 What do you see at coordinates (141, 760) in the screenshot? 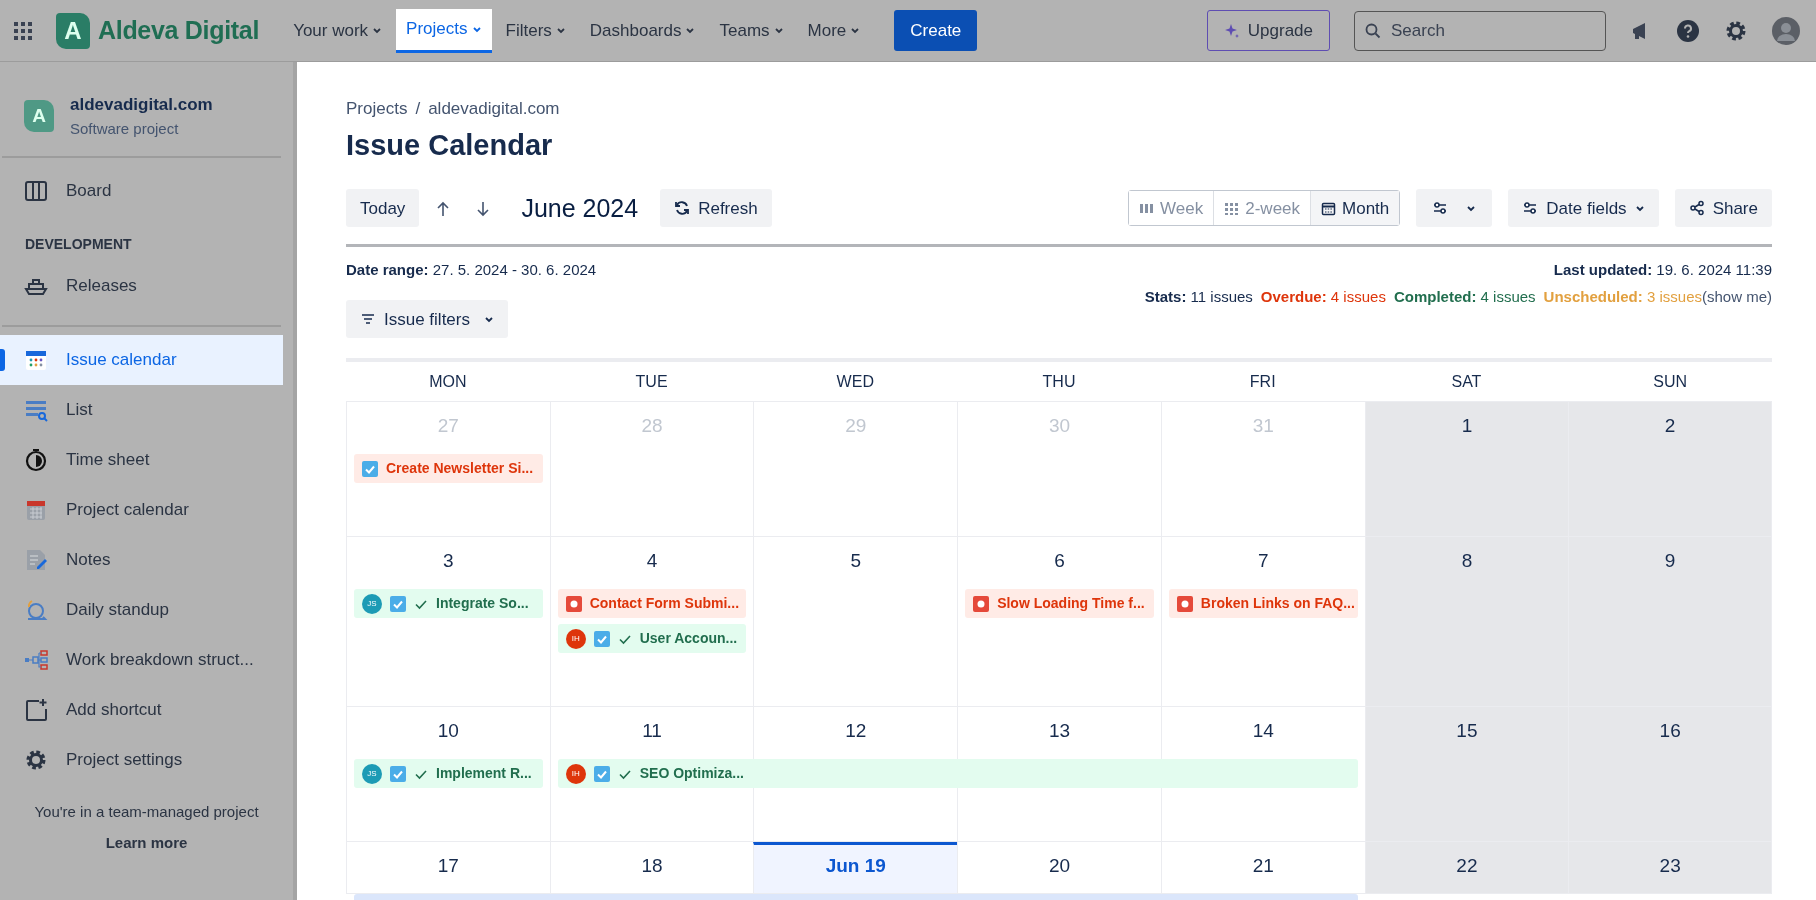
I see `sidebar-item: Project settings` at bounding box center [141, 760].